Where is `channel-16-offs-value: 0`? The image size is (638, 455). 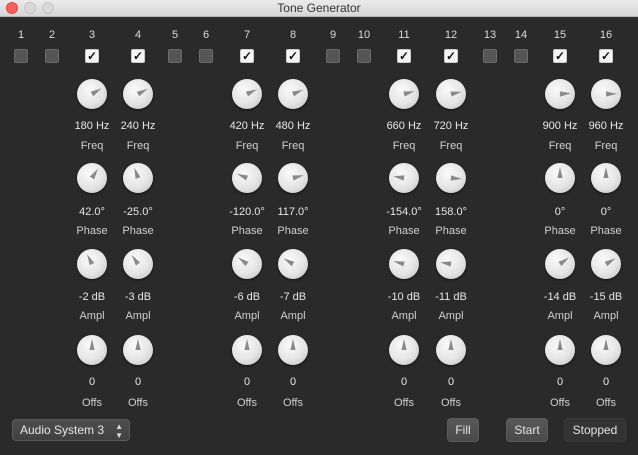
channel-16-offs-value: 0 is located at coordinates (606, 382).